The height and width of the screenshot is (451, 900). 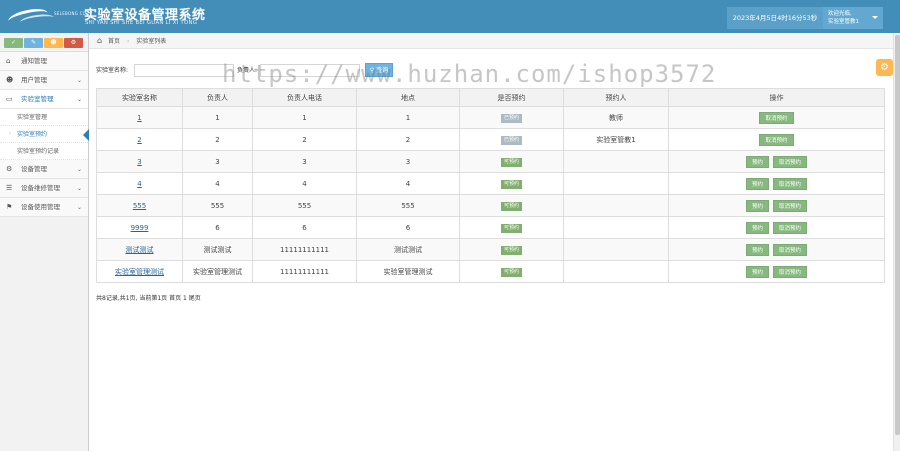 What do you see at coordinates (44, 134) in the screenshot?
I see `sidebar-subitem-lab-reserve: › 实验室预约` at bounding box center [44, 134].